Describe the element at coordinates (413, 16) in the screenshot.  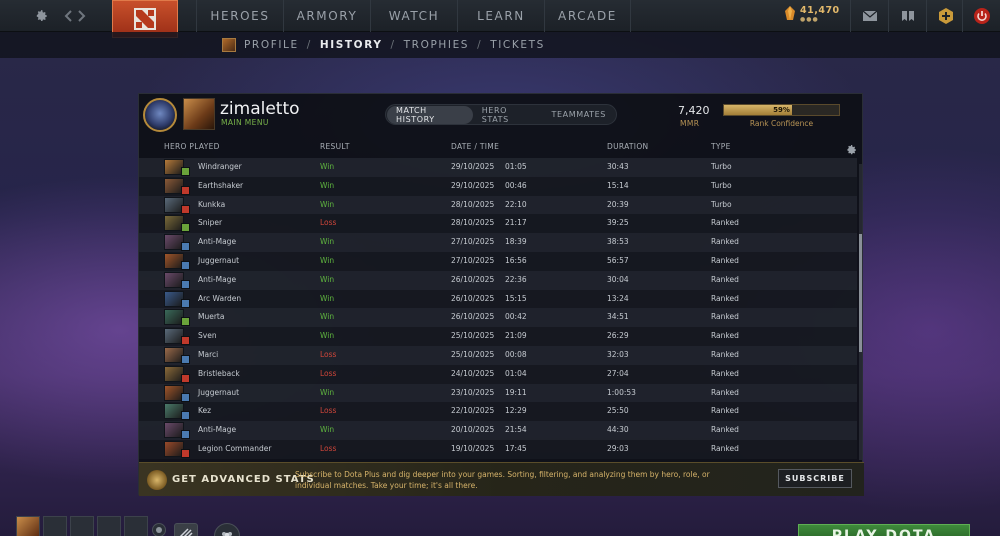
I see `nav-watch: WATCH` at that location.